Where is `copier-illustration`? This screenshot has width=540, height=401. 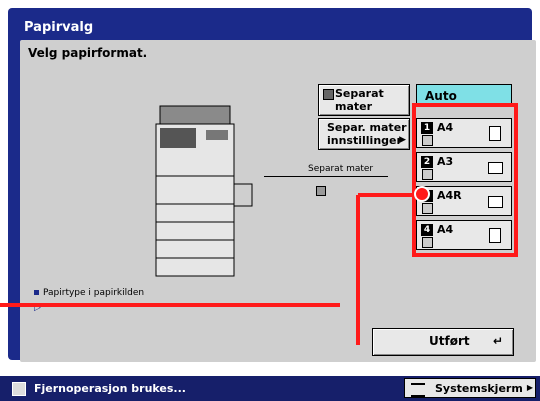 copier-illustration is located at coordinates (204, 191).